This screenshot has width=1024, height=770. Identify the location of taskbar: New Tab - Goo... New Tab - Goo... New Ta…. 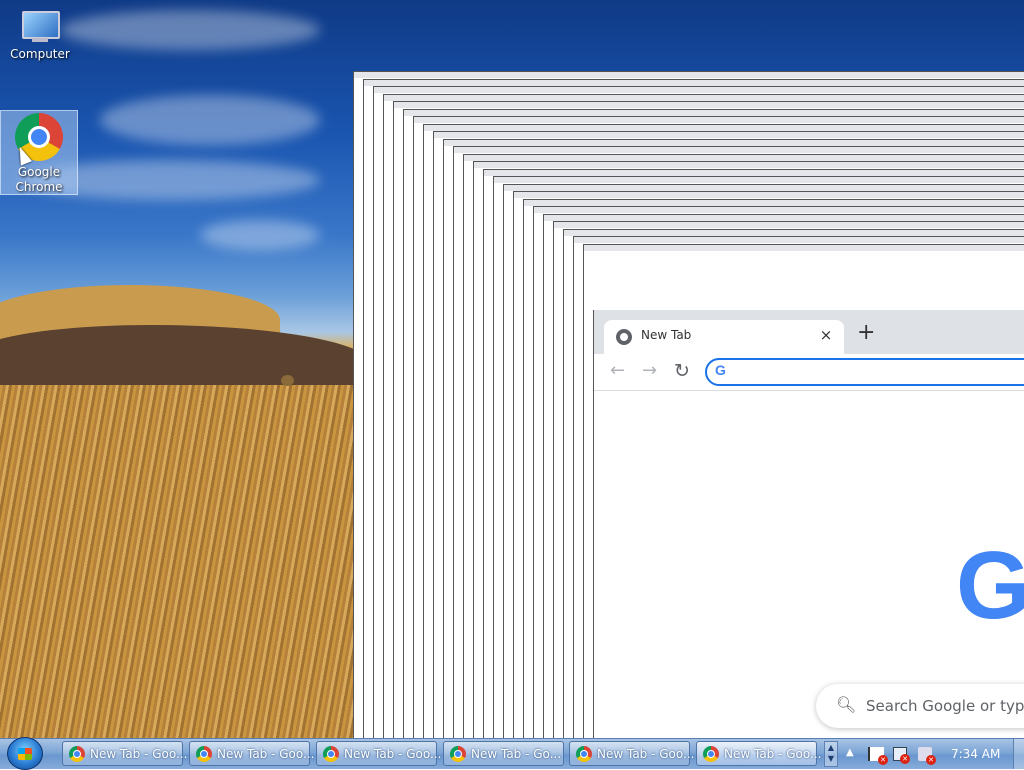
(512, 753).